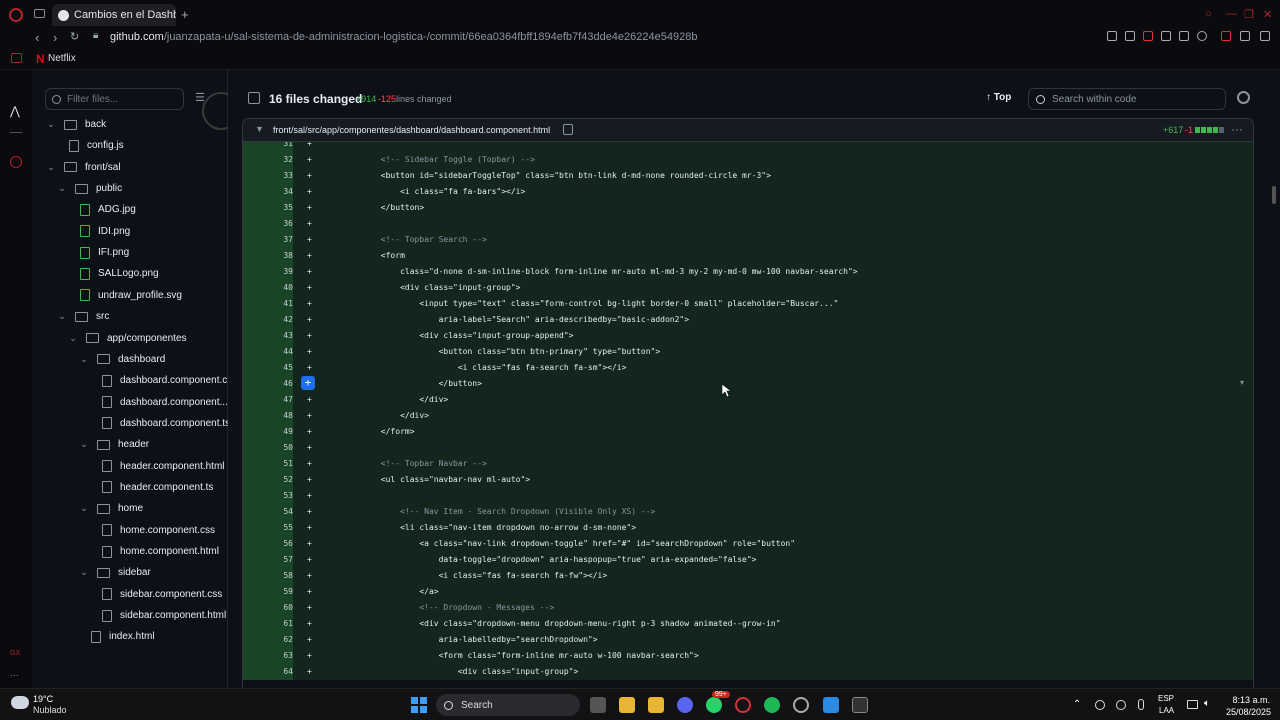 This screenshot has height=720, width=1280. I want to click on tab-manager-icon, so click(39, 13).